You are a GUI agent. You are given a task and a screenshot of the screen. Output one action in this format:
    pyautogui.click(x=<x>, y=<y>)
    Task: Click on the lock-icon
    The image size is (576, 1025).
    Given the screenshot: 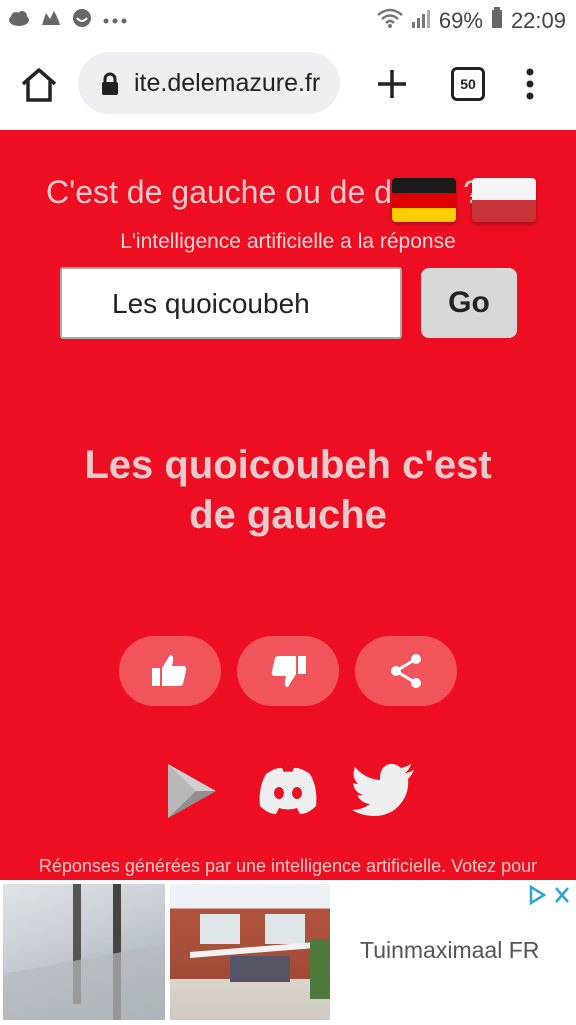 What is the action you would take?
    pyautogui.click(x=110, y=86)
    